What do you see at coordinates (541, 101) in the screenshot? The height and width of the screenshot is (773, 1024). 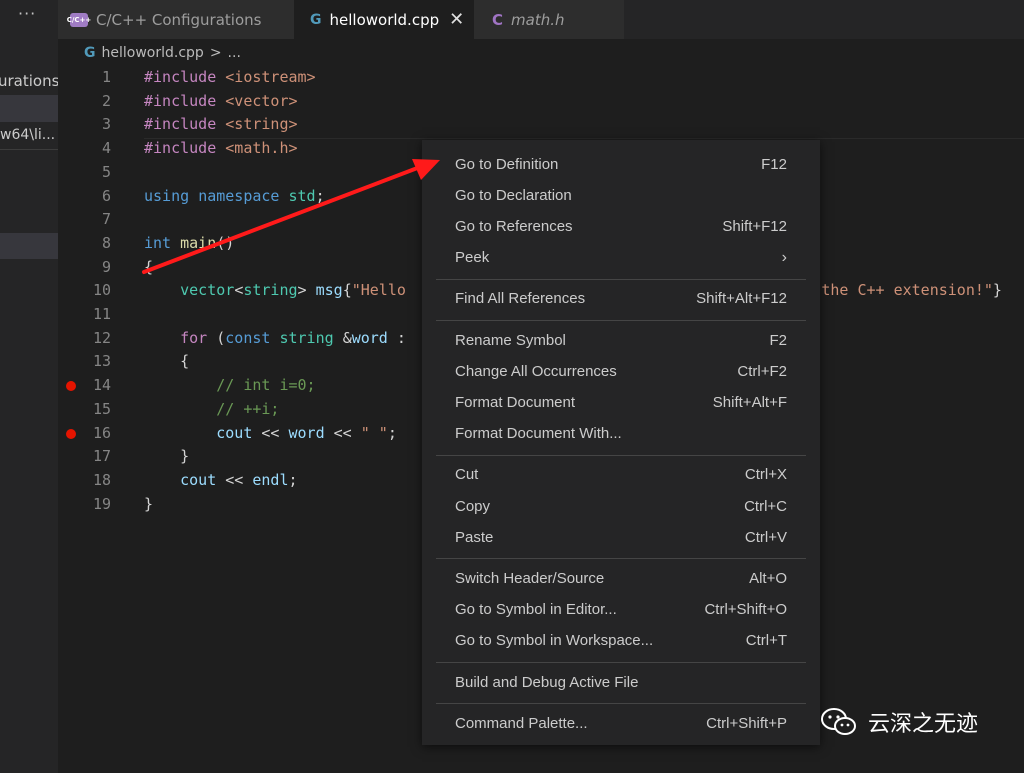 I see `code-line: 2 #include <vector>` at bounding box center [541, 101].